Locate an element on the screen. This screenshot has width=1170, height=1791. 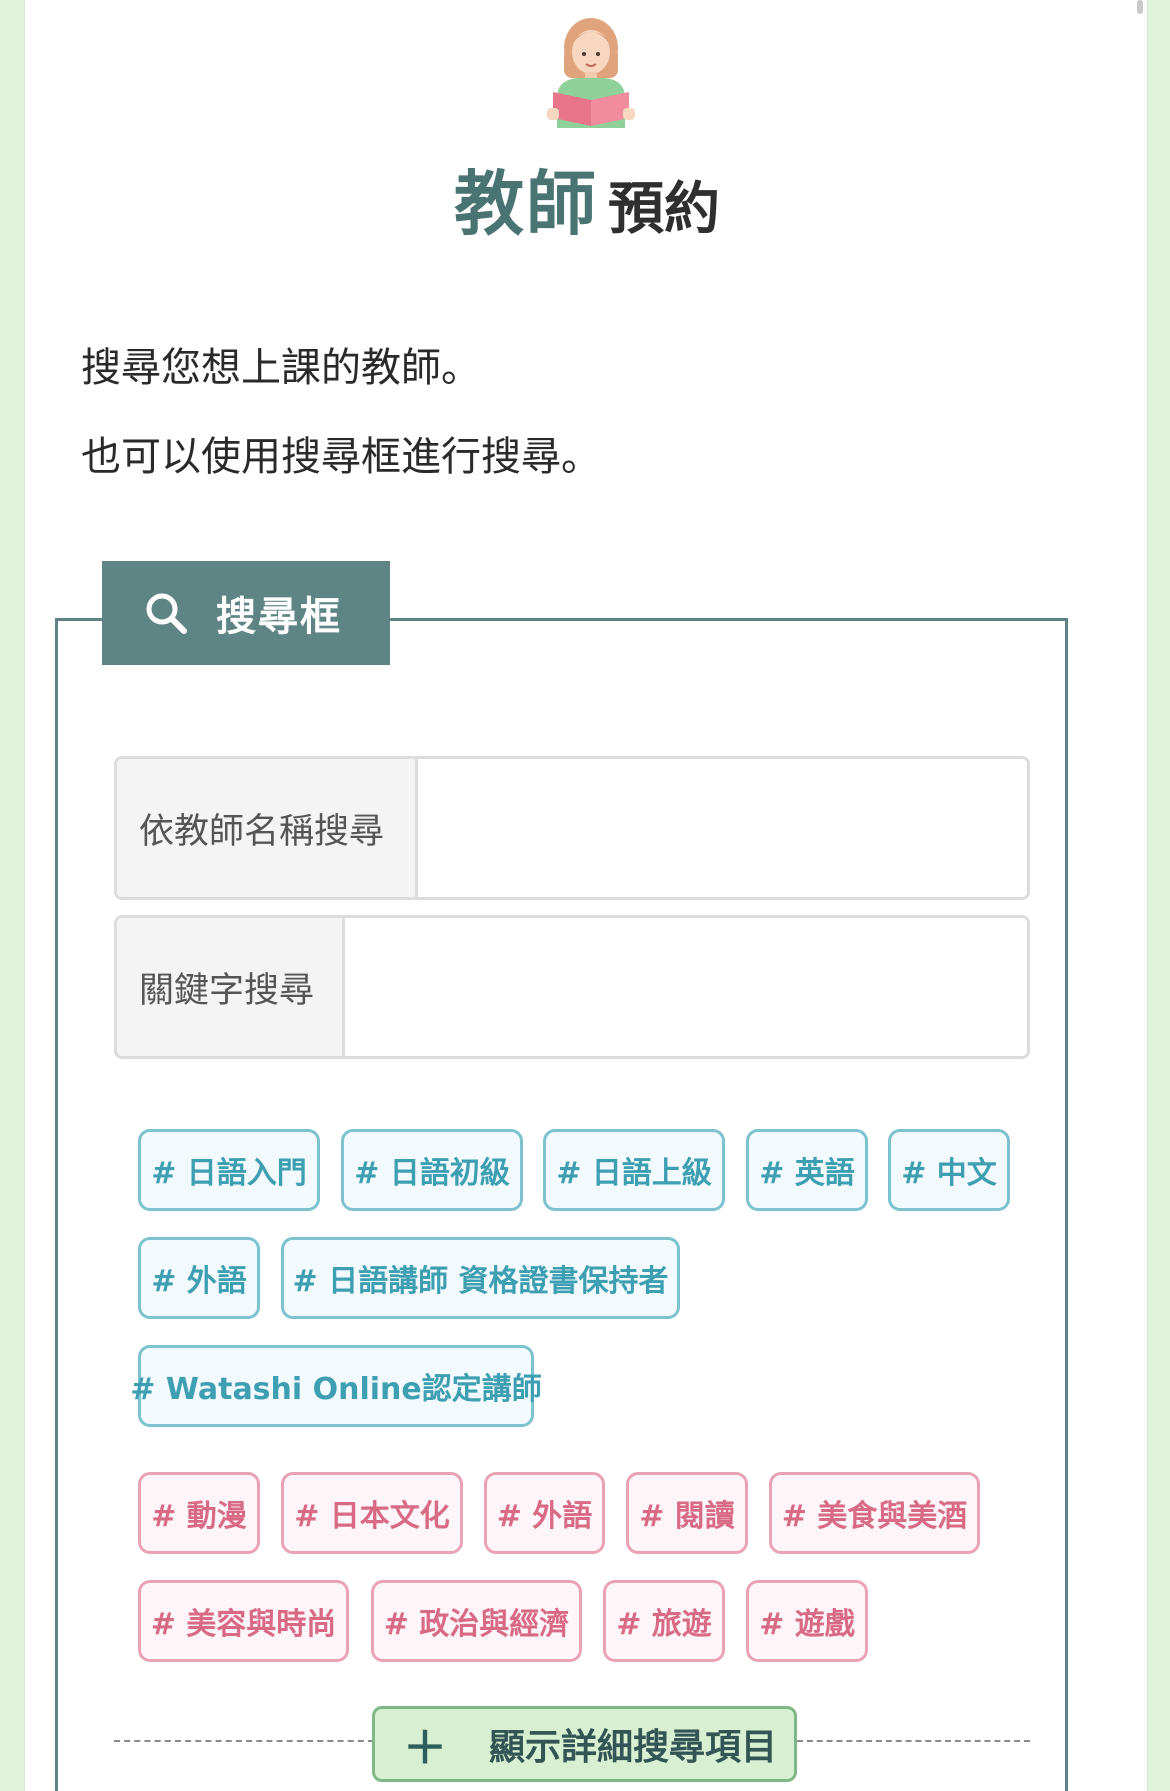
page-title: 教師 預約 is located at coordinates (587, 198).